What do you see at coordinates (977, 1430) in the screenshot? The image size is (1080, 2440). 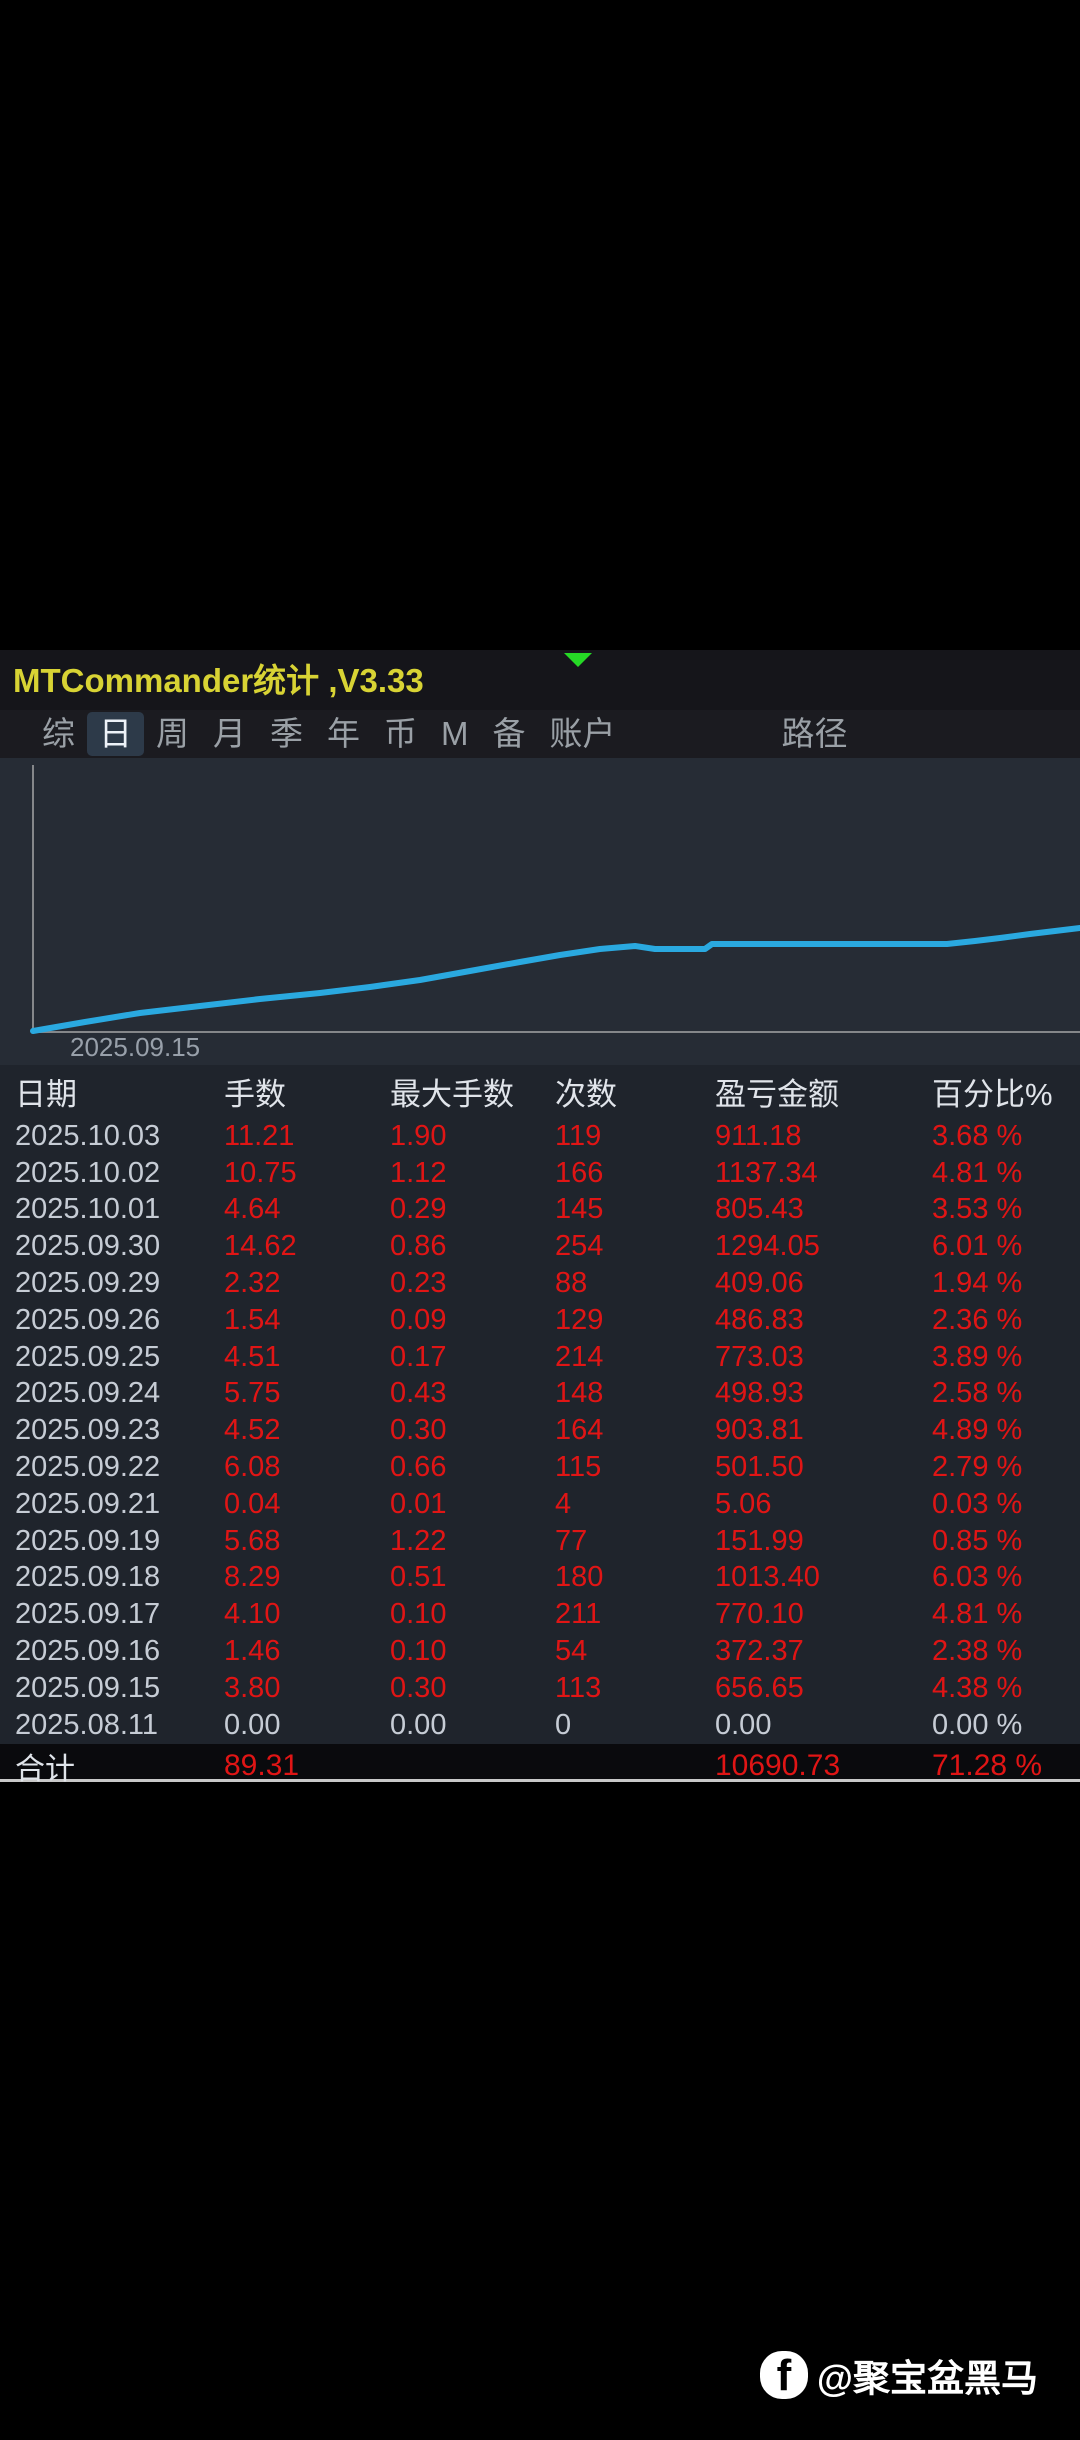 I see `cell-value: 4.89 %` at bounding box center [977, 1430].